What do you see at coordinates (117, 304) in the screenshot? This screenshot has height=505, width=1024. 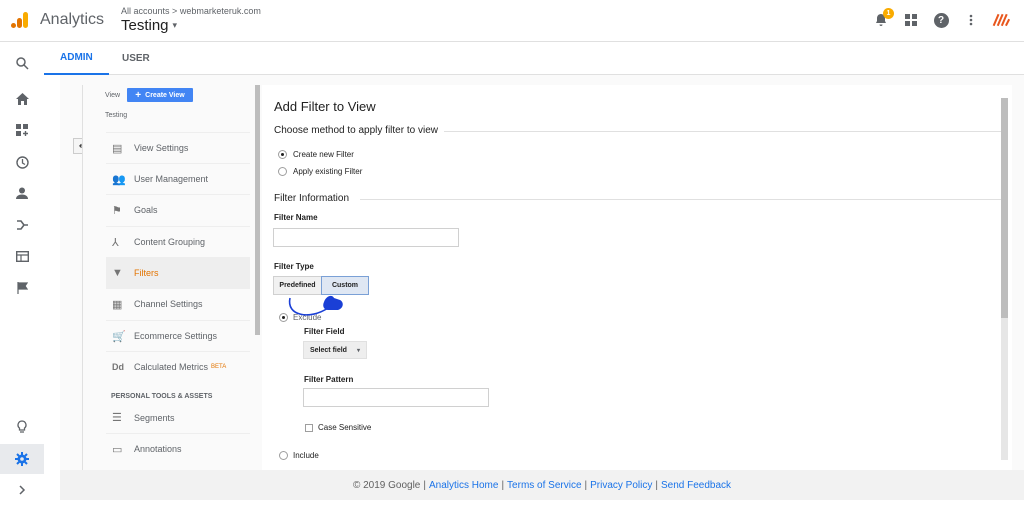 I see `channel-icon: ▦` at bounding box center [117, 304].